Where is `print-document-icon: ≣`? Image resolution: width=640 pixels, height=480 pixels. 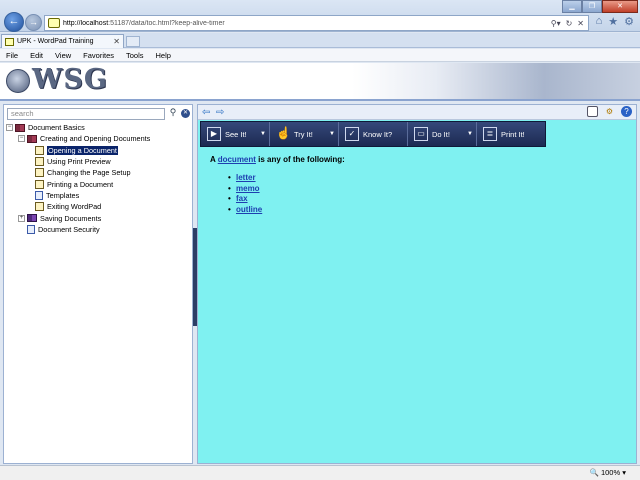
print-document-icon: ≣ is located at coordinates (490, 134).